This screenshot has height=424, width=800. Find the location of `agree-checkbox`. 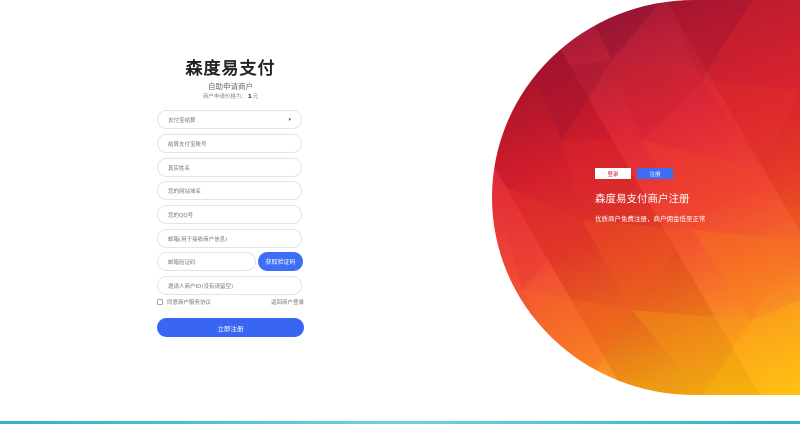

agree-checkbox is located at coordinates (160, 302).